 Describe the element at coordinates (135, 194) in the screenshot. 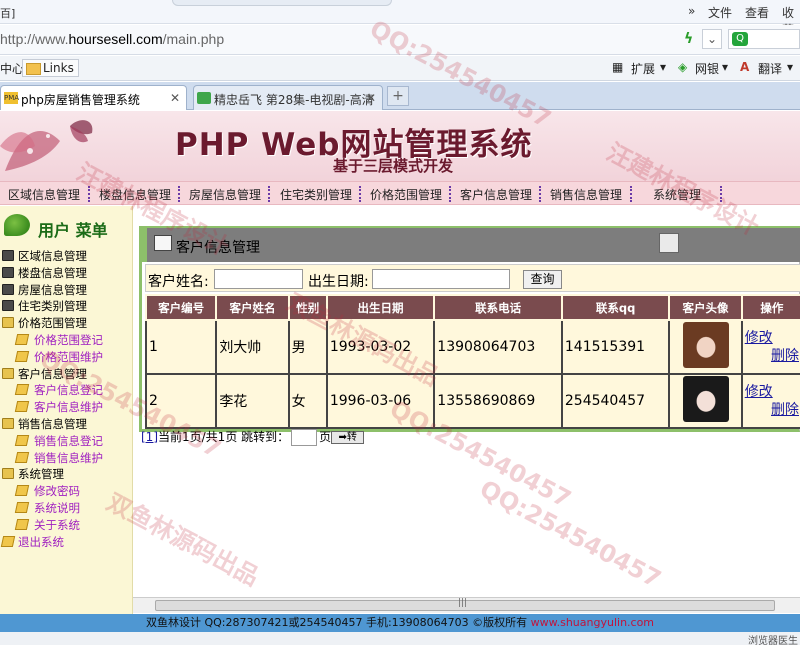

I see `topnav-building: 楼盘信息管理` at that location.